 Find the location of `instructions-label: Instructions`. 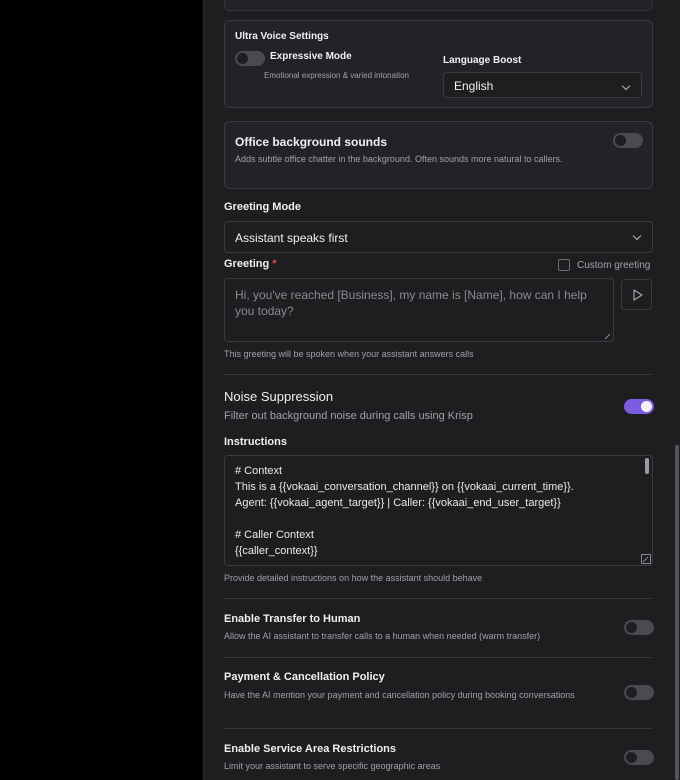

instructions-label: Instructions is located at coordinates (255, 442).